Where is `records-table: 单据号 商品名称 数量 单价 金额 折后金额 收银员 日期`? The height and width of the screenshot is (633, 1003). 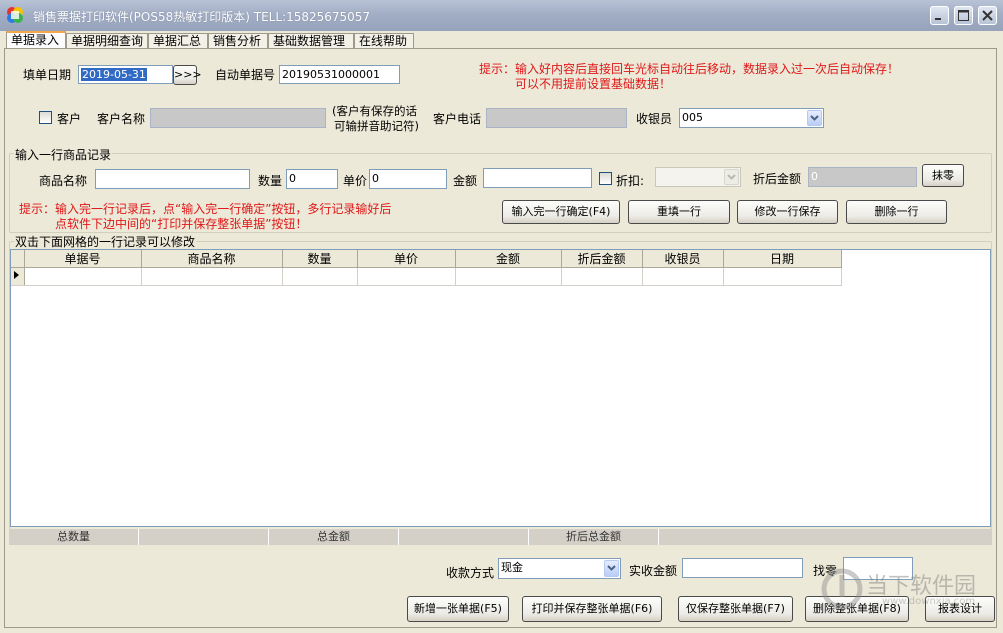
records-table: 单据号 商品名称 数量 单价 金额 折后金额 收银员 日期 is located at coordinates (426, 268).